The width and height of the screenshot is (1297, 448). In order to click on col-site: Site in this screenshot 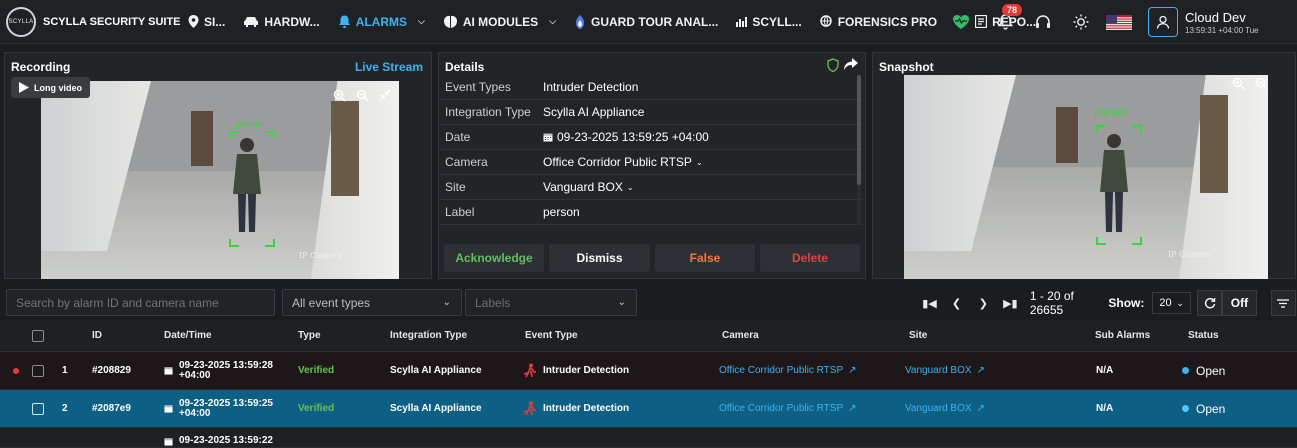, I will do `click(918, 335)`.